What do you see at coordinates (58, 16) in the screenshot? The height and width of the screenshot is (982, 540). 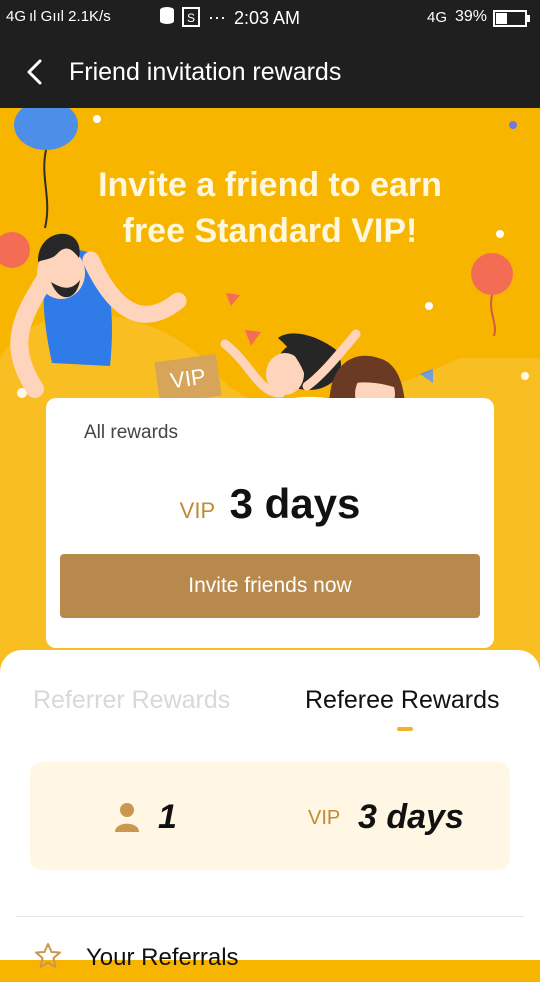 I see `signal-speed-text: 4G ıl Gııl 2.1K/s` at bounding box center [58, 16].